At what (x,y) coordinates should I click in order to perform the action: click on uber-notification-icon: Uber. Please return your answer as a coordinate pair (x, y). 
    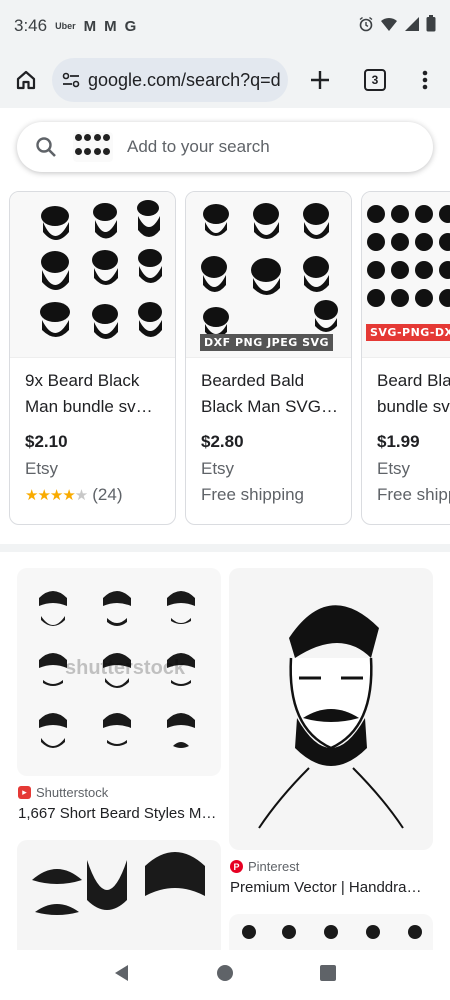
    Looking at the image, I should click on (65, 26).